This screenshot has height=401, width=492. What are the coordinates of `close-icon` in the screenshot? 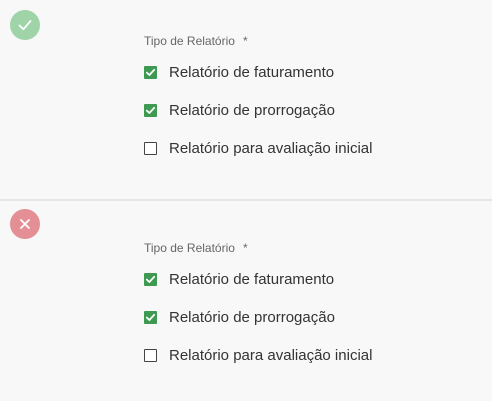 It's located at (25, 224).